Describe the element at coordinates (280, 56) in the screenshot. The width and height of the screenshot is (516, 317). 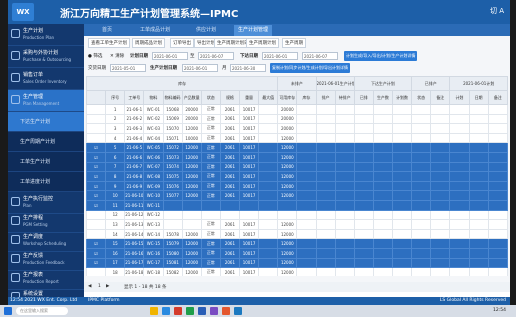
I see `release-date-from: 2021-06-01` at that location.